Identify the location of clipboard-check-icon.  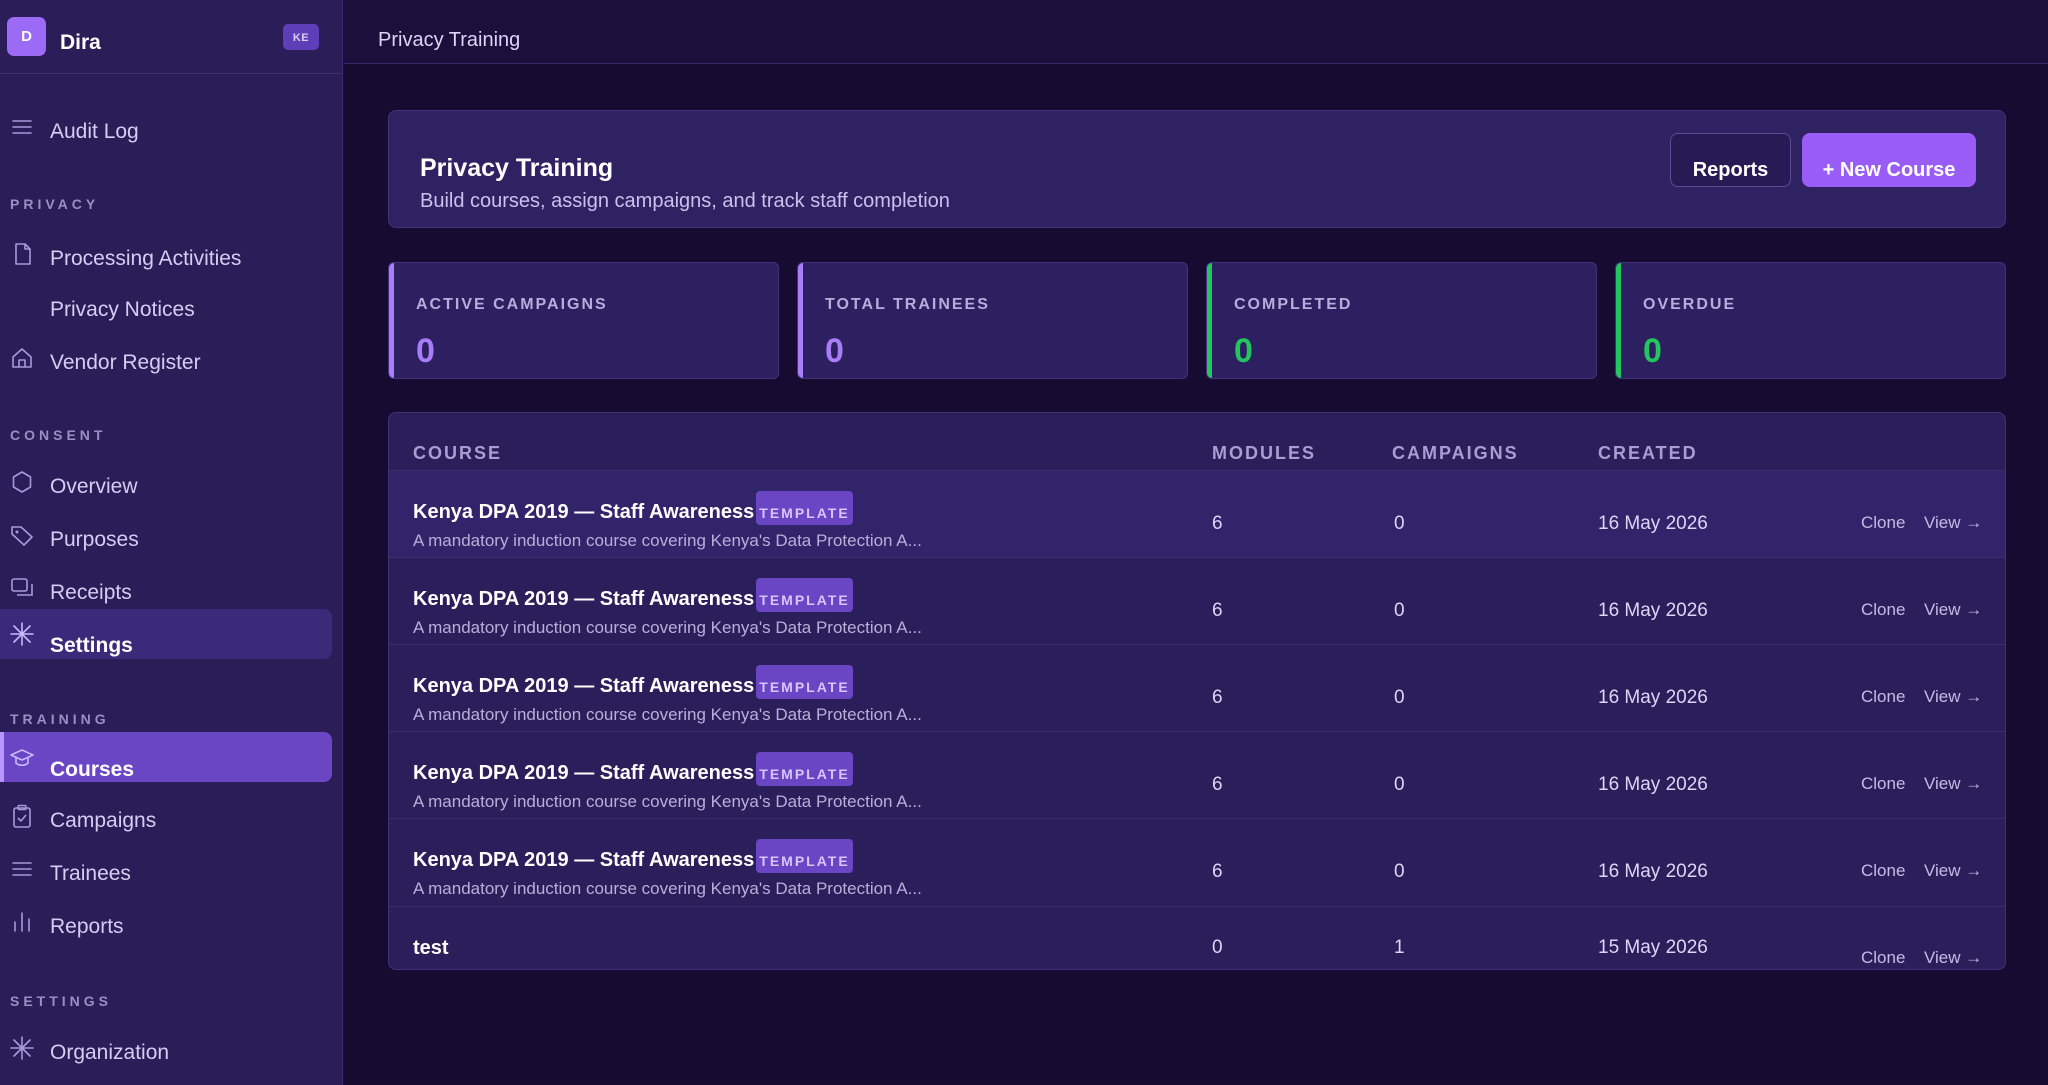
(22, 816).